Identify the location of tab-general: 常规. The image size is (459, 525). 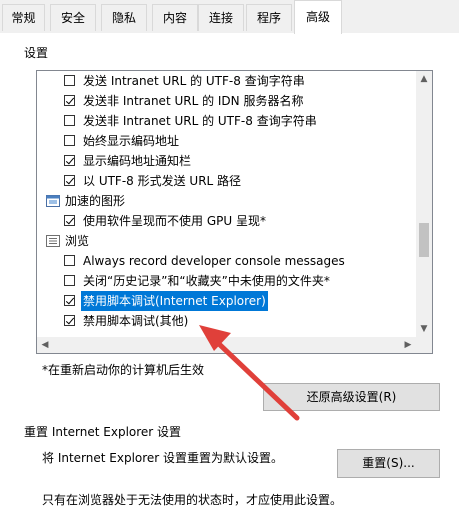
(23, 17).